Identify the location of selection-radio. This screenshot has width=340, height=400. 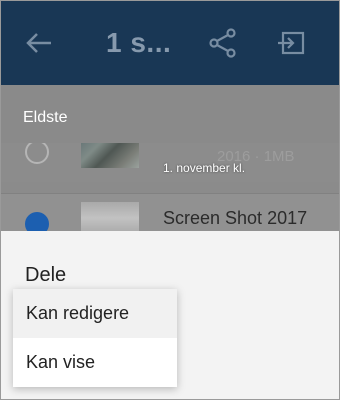
(37, 152).